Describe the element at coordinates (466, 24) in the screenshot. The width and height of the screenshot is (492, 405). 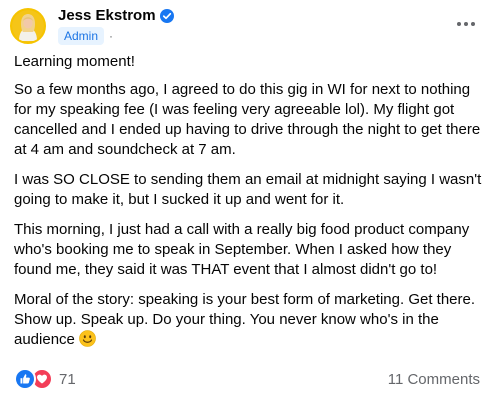
I see `more-options-icon` at that location.